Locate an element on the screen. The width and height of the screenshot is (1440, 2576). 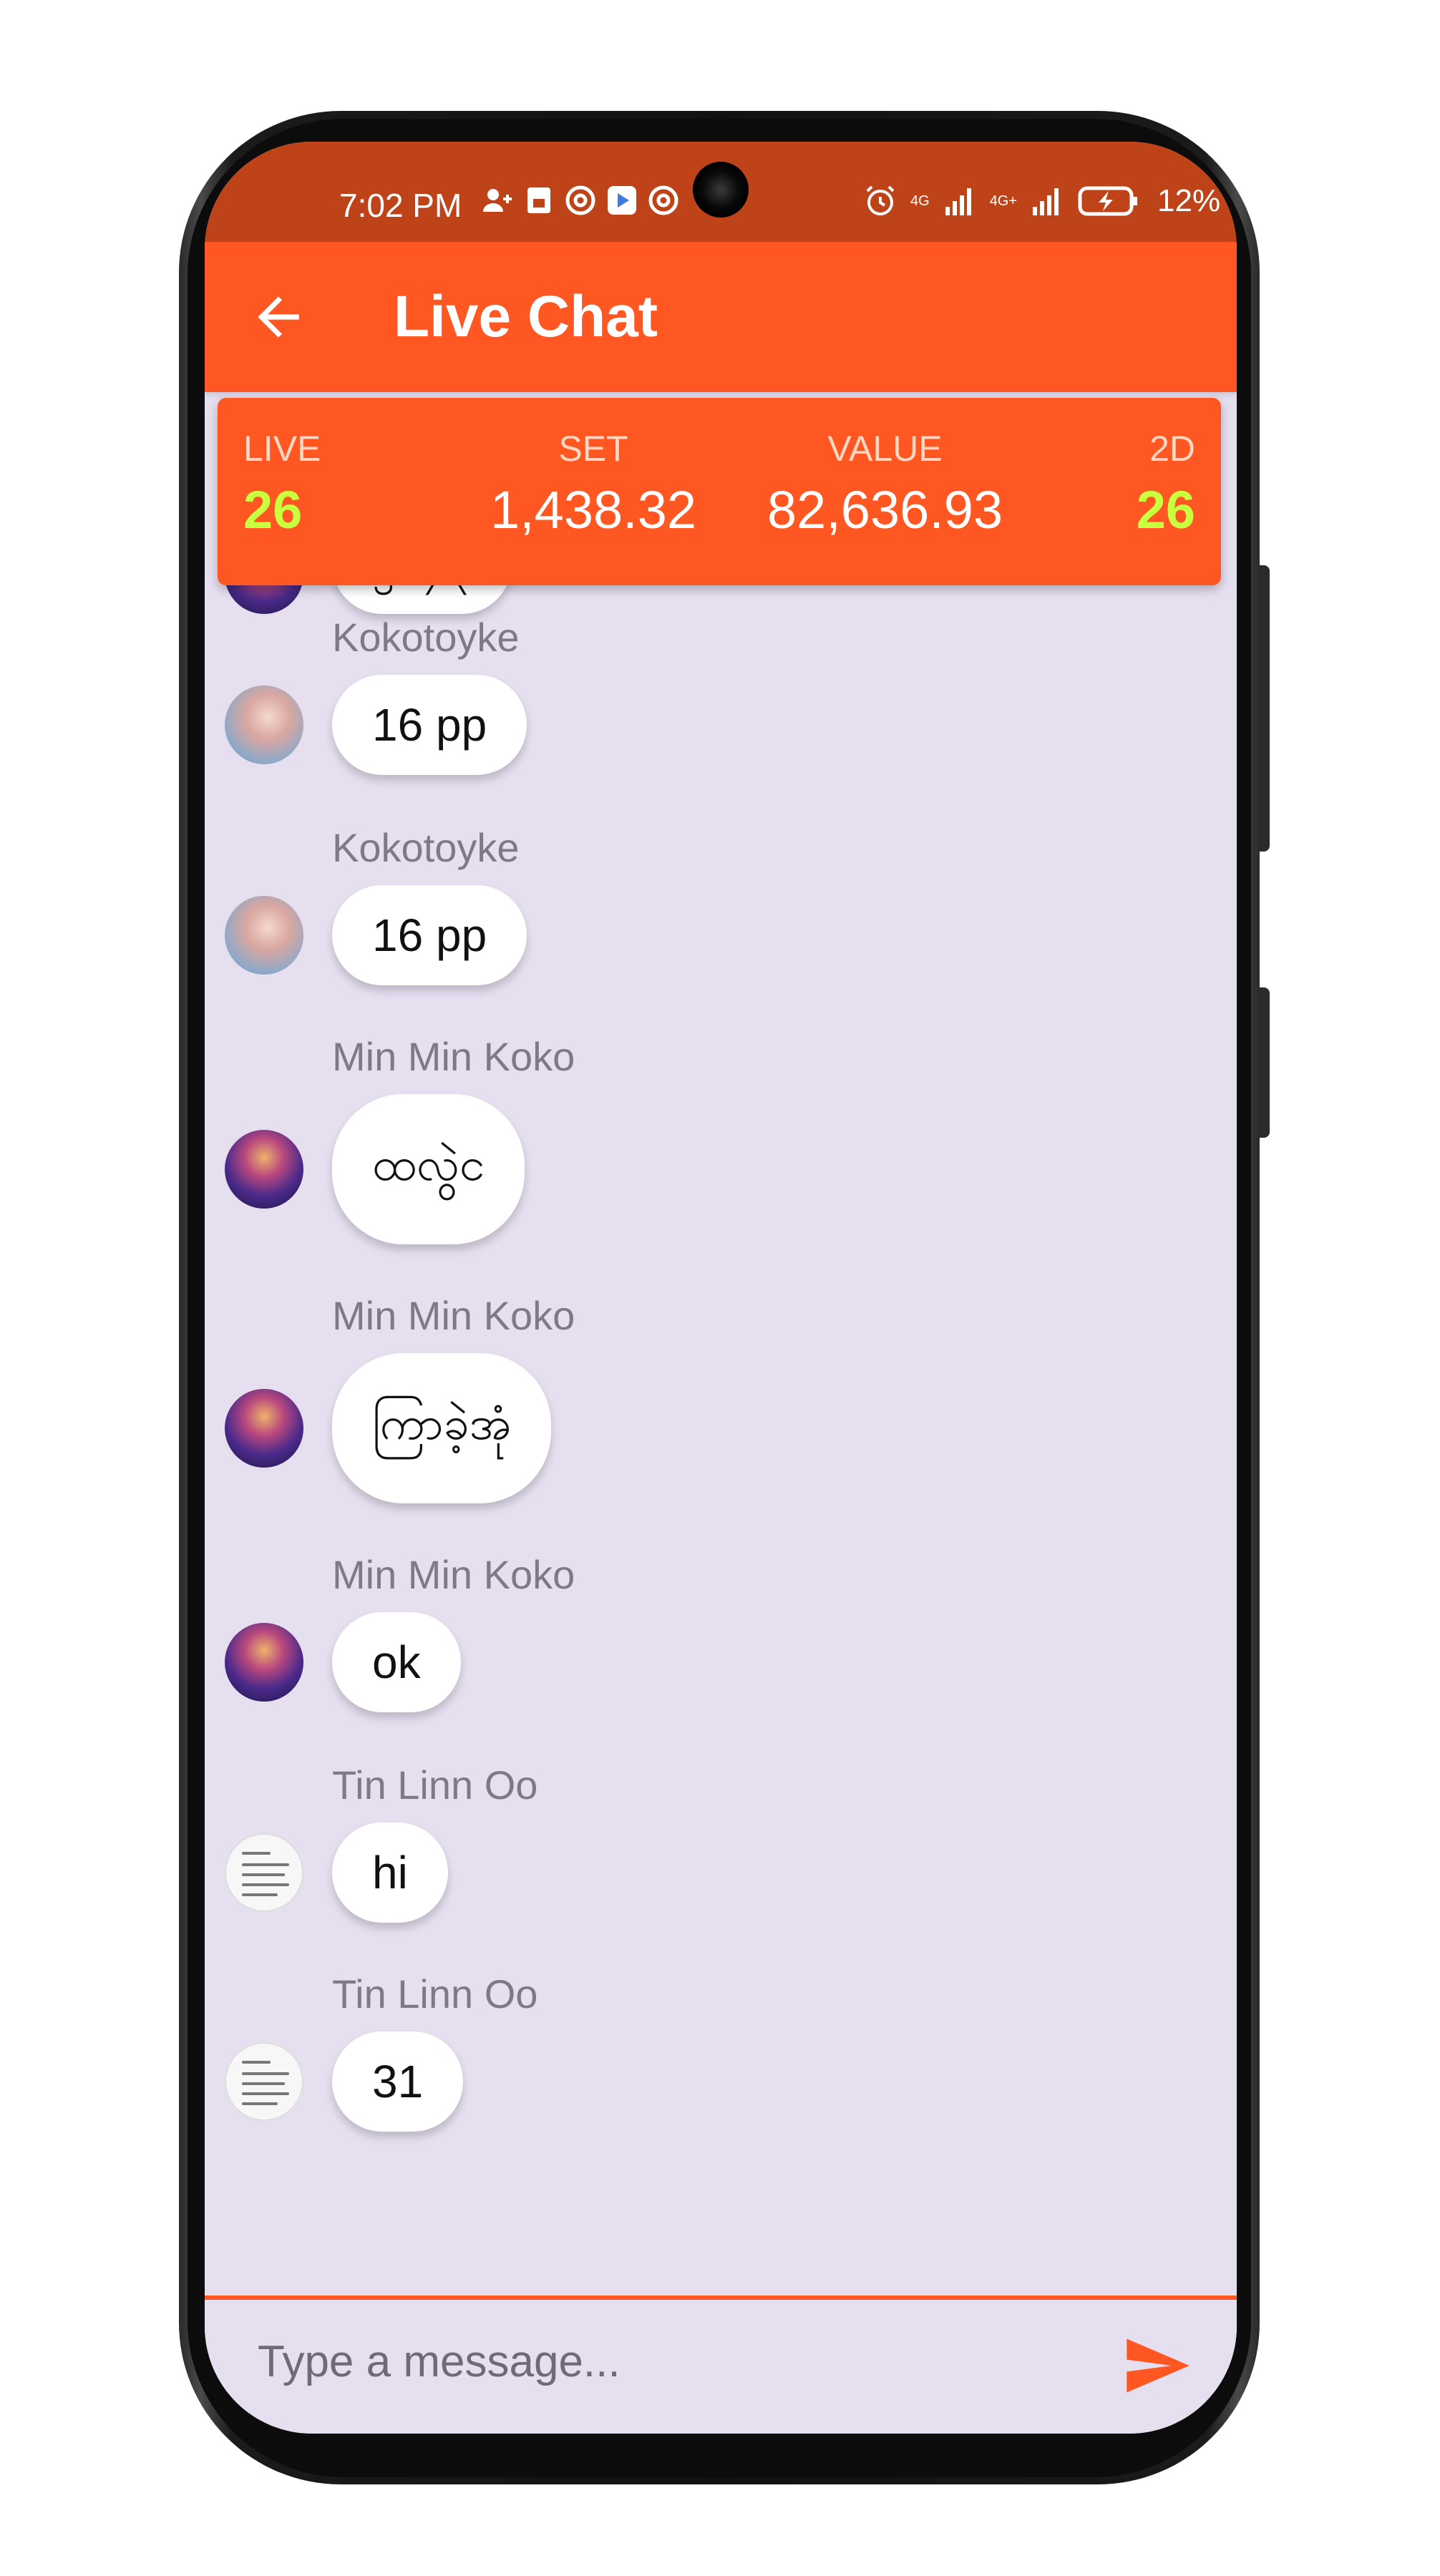
message-bubble: ကြာခဲ့အုံ is located at coordinates (442, 1428).